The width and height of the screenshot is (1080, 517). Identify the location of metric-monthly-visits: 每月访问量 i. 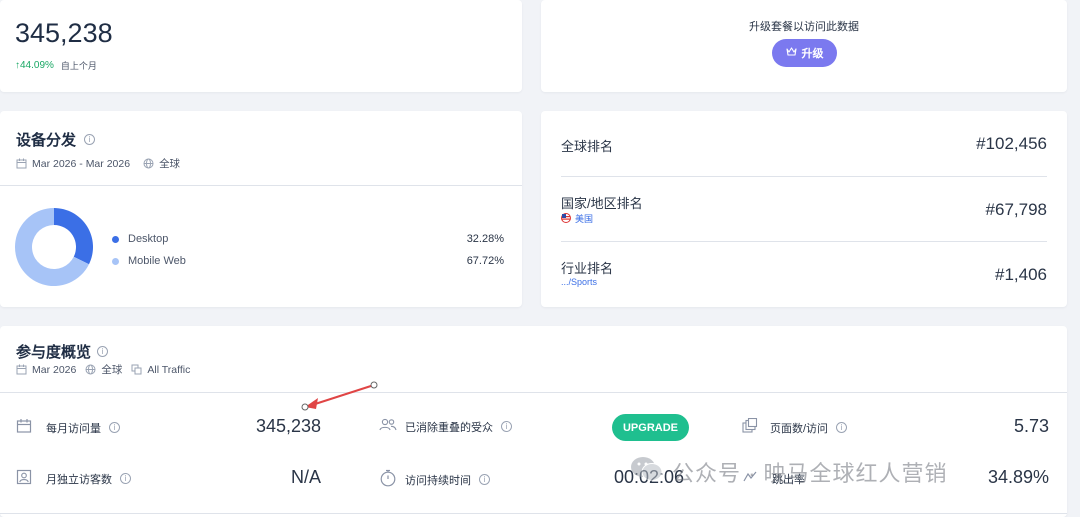
(68, 427).